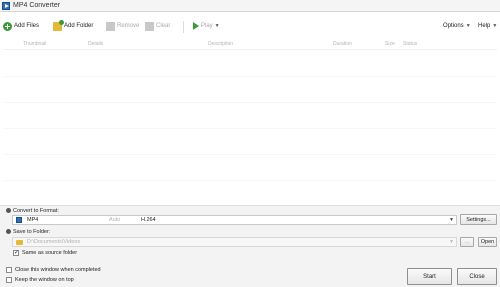 The width and height of the screenshot is (500, 287). Describe the element at coordinates (484, 26) in the screenshot. I see `help-label: Help` at that location.